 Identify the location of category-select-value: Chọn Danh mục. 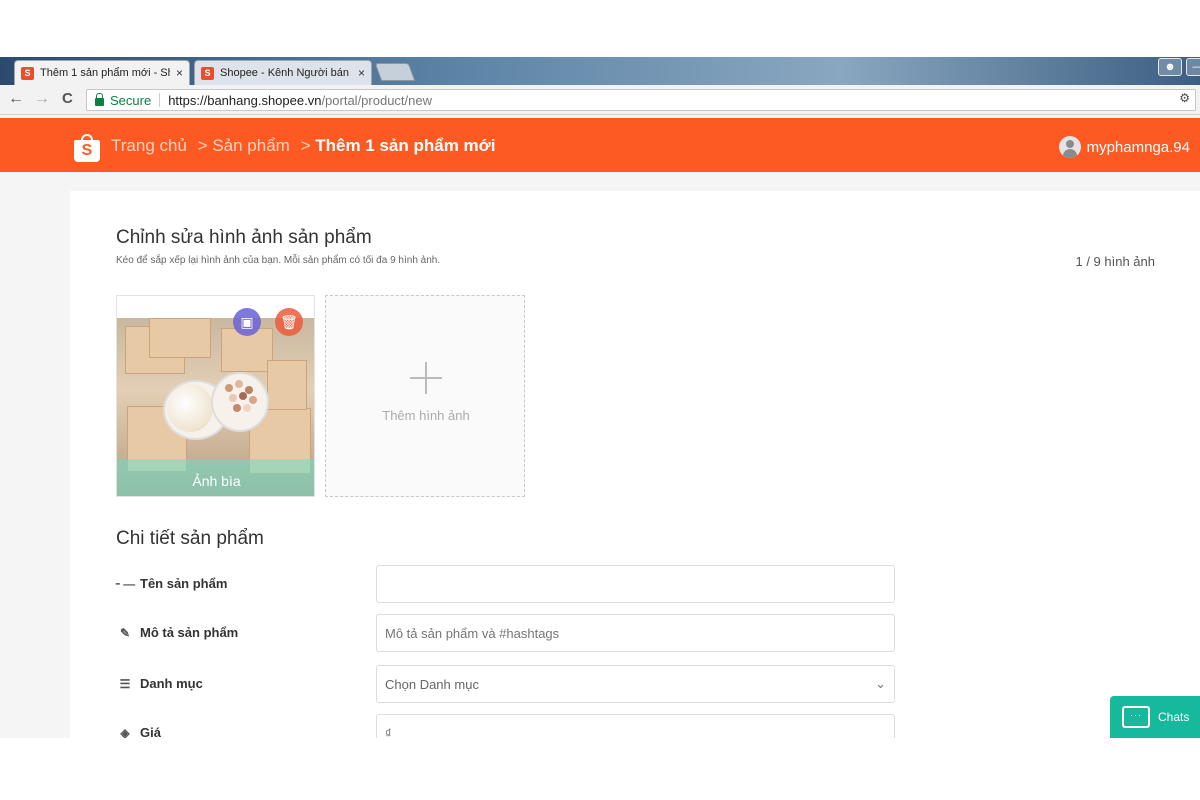
(432, 684).